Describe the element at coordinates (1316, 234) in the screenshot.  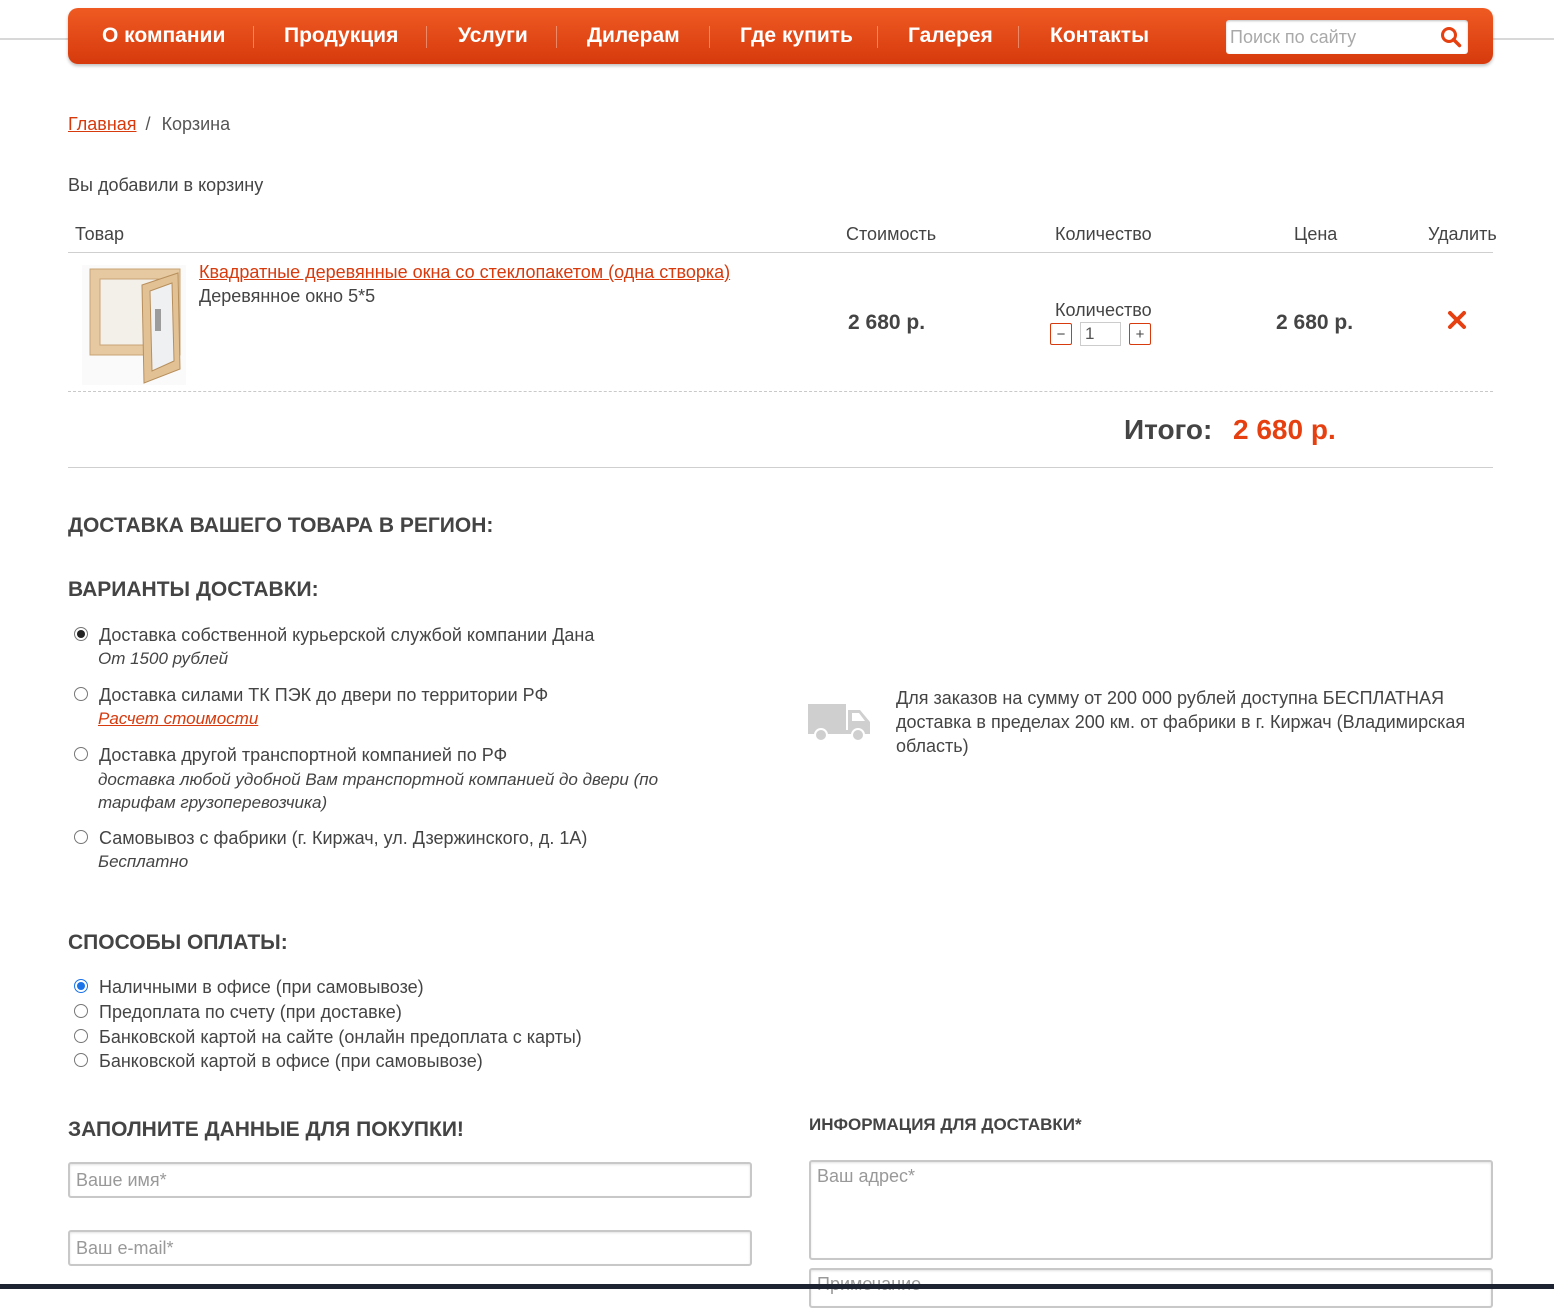
I see `col-header-price: Цена` at that location.